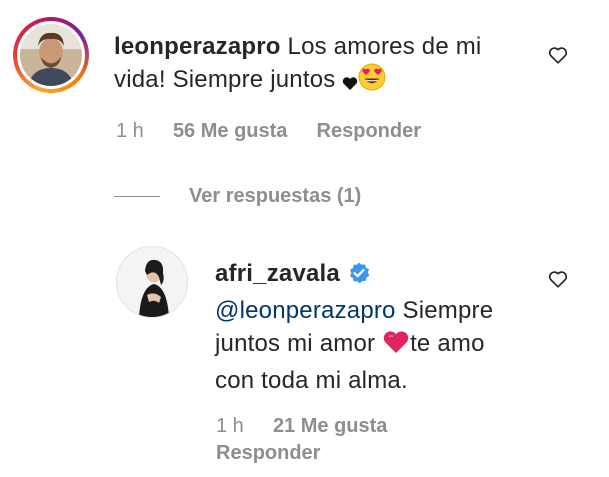 Image resolution: width=609 pixels, height=477 pixels. Describe the element at coordinates (295, 343) in the screenshot. I see `reply-text-line2a: juntos mi amor` at that location.